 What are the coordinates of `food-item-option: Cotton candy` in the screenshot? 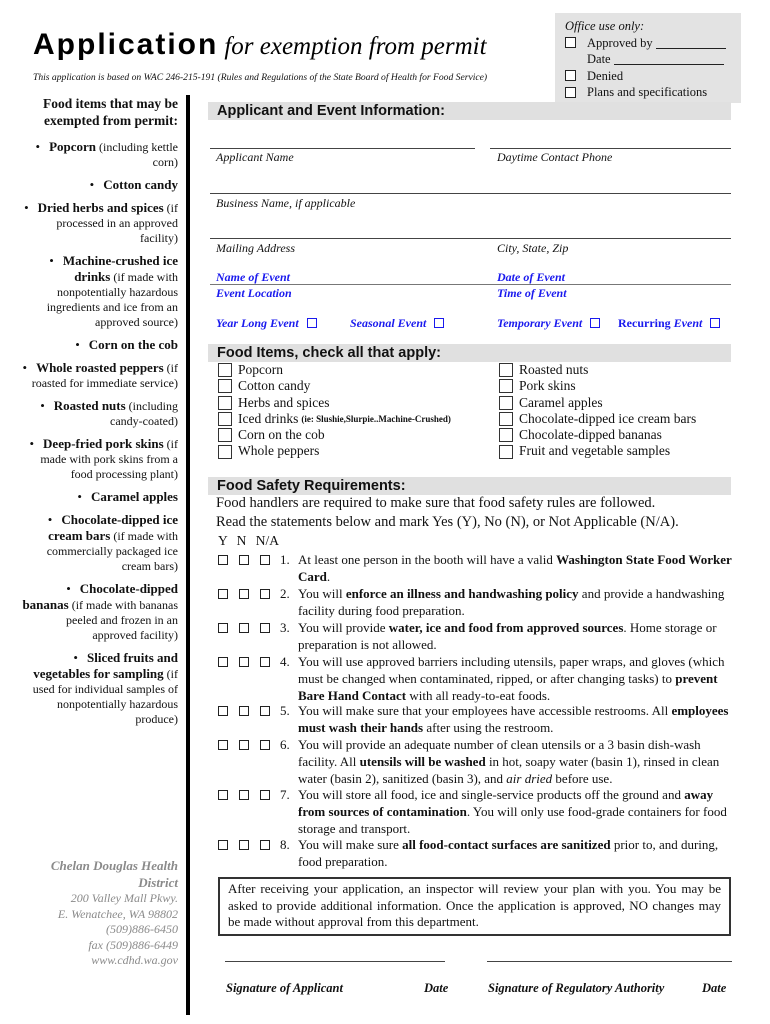 It's located at (334, 386).